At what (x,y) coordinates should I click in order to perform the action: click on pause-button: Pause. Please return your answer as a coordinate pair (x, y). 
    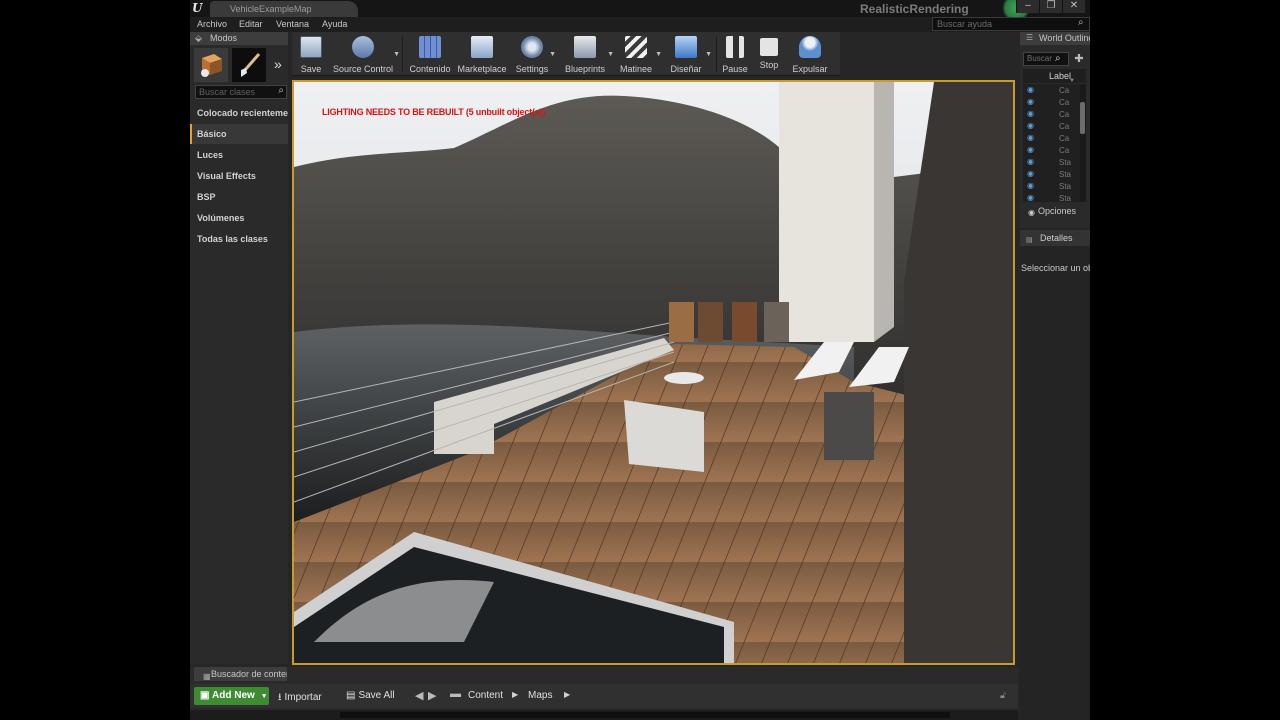
    Looking at the image, I should click on (735, 54).